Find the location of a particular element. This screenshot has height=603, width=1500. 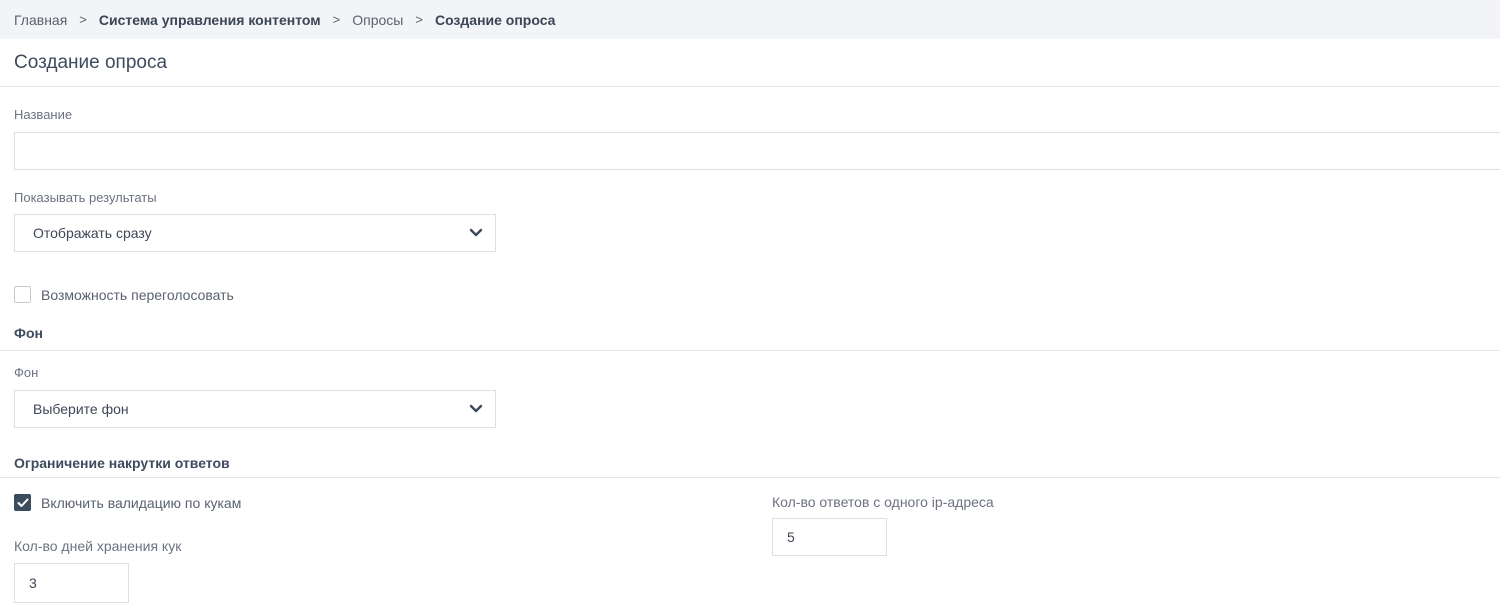

background-label: Фон is located at coordinates (26, 372).